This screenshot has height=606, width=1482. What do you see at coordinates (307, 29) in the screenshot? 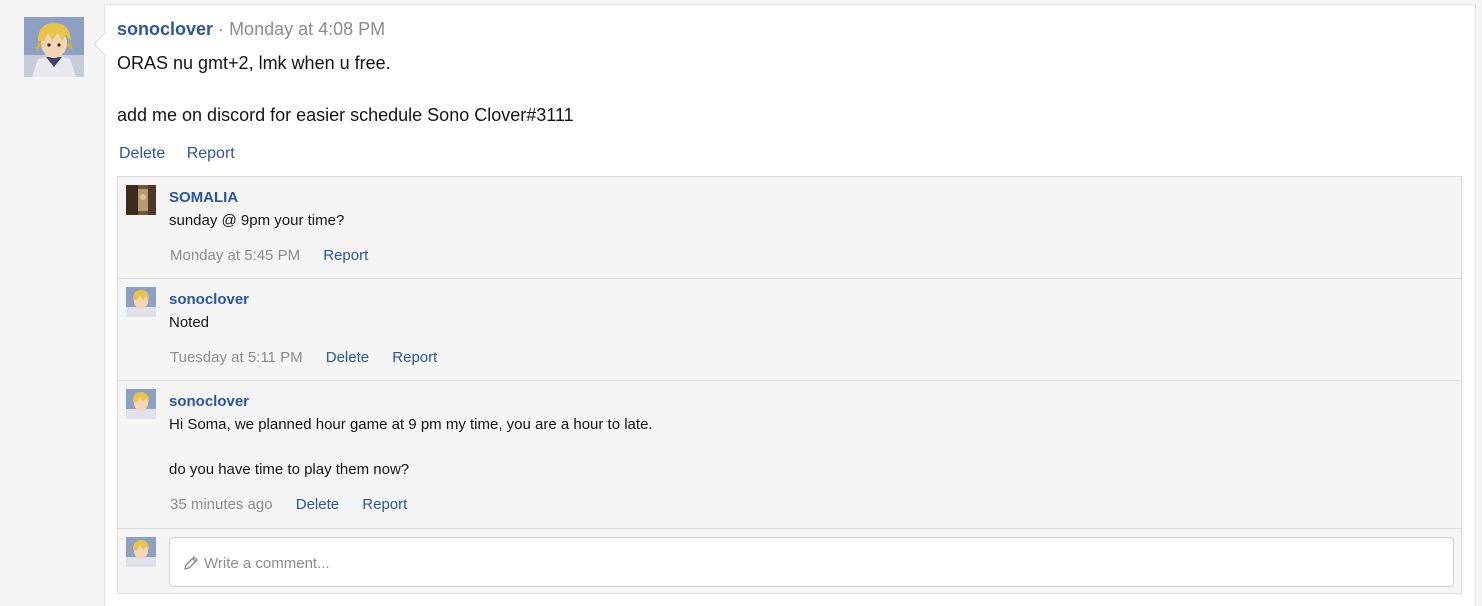
I see `post-timestamp: Monday at 4:08 PM` at bounding box center [307, 29].